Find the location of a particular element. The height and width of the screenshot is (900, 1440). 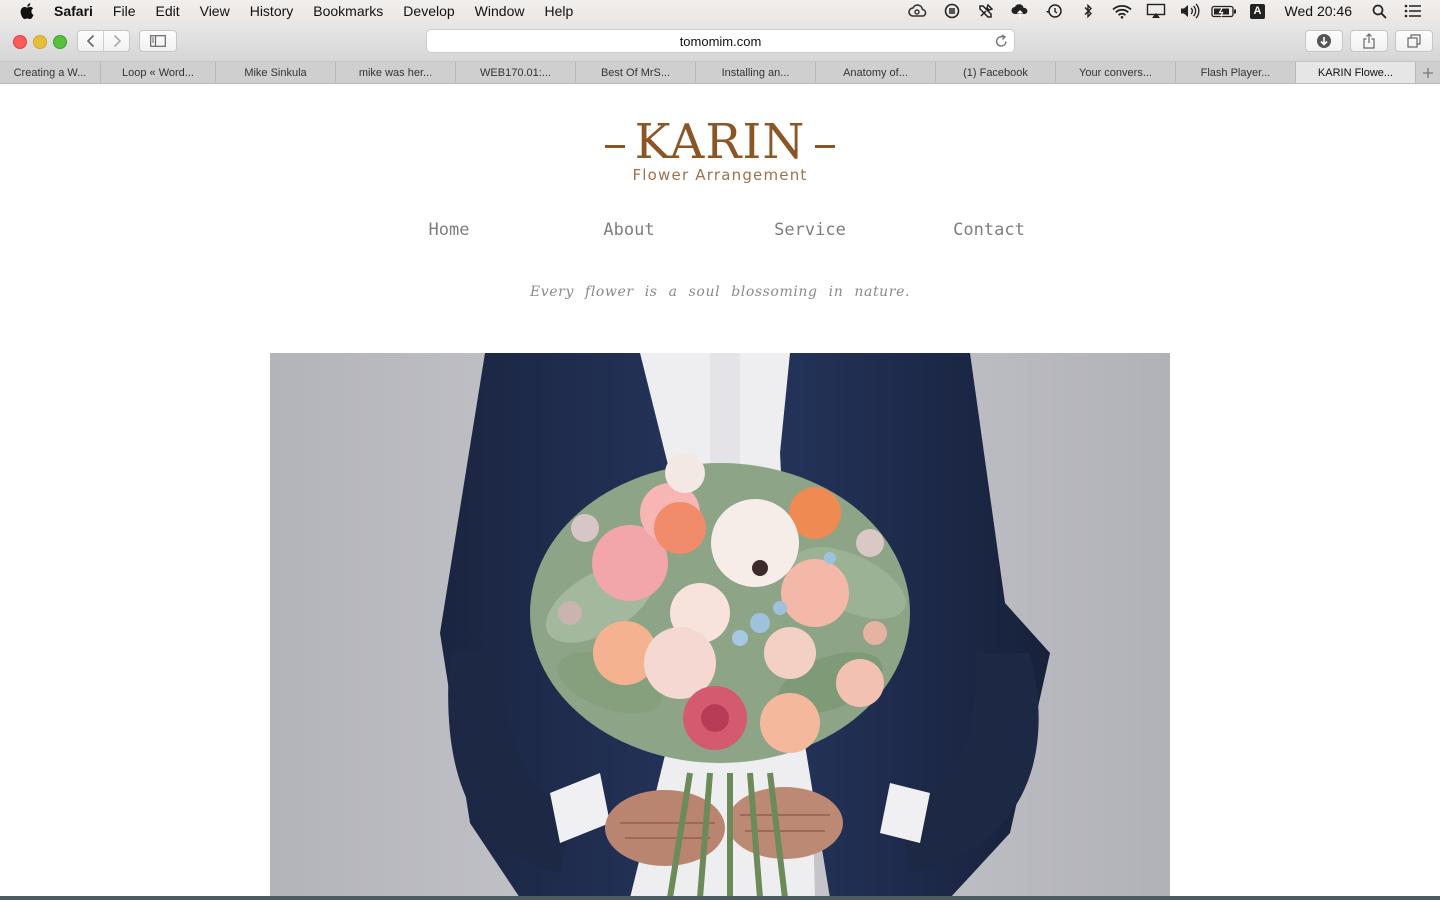

forward-button is located at coordinates (116, 41).